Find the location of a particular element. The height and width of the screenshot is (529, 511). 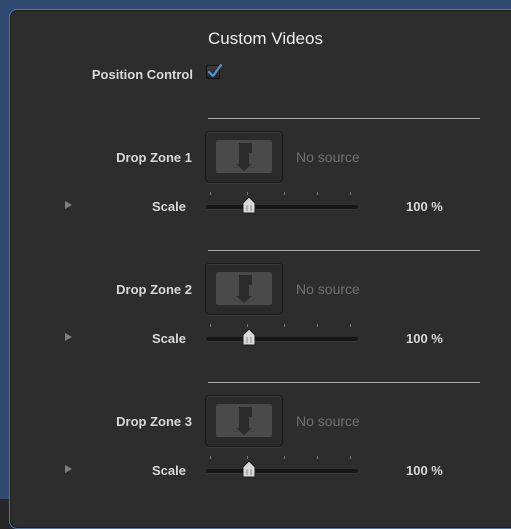

drop-zone-2-label: Drop Zone 2 is located at coordinates (154, 289).